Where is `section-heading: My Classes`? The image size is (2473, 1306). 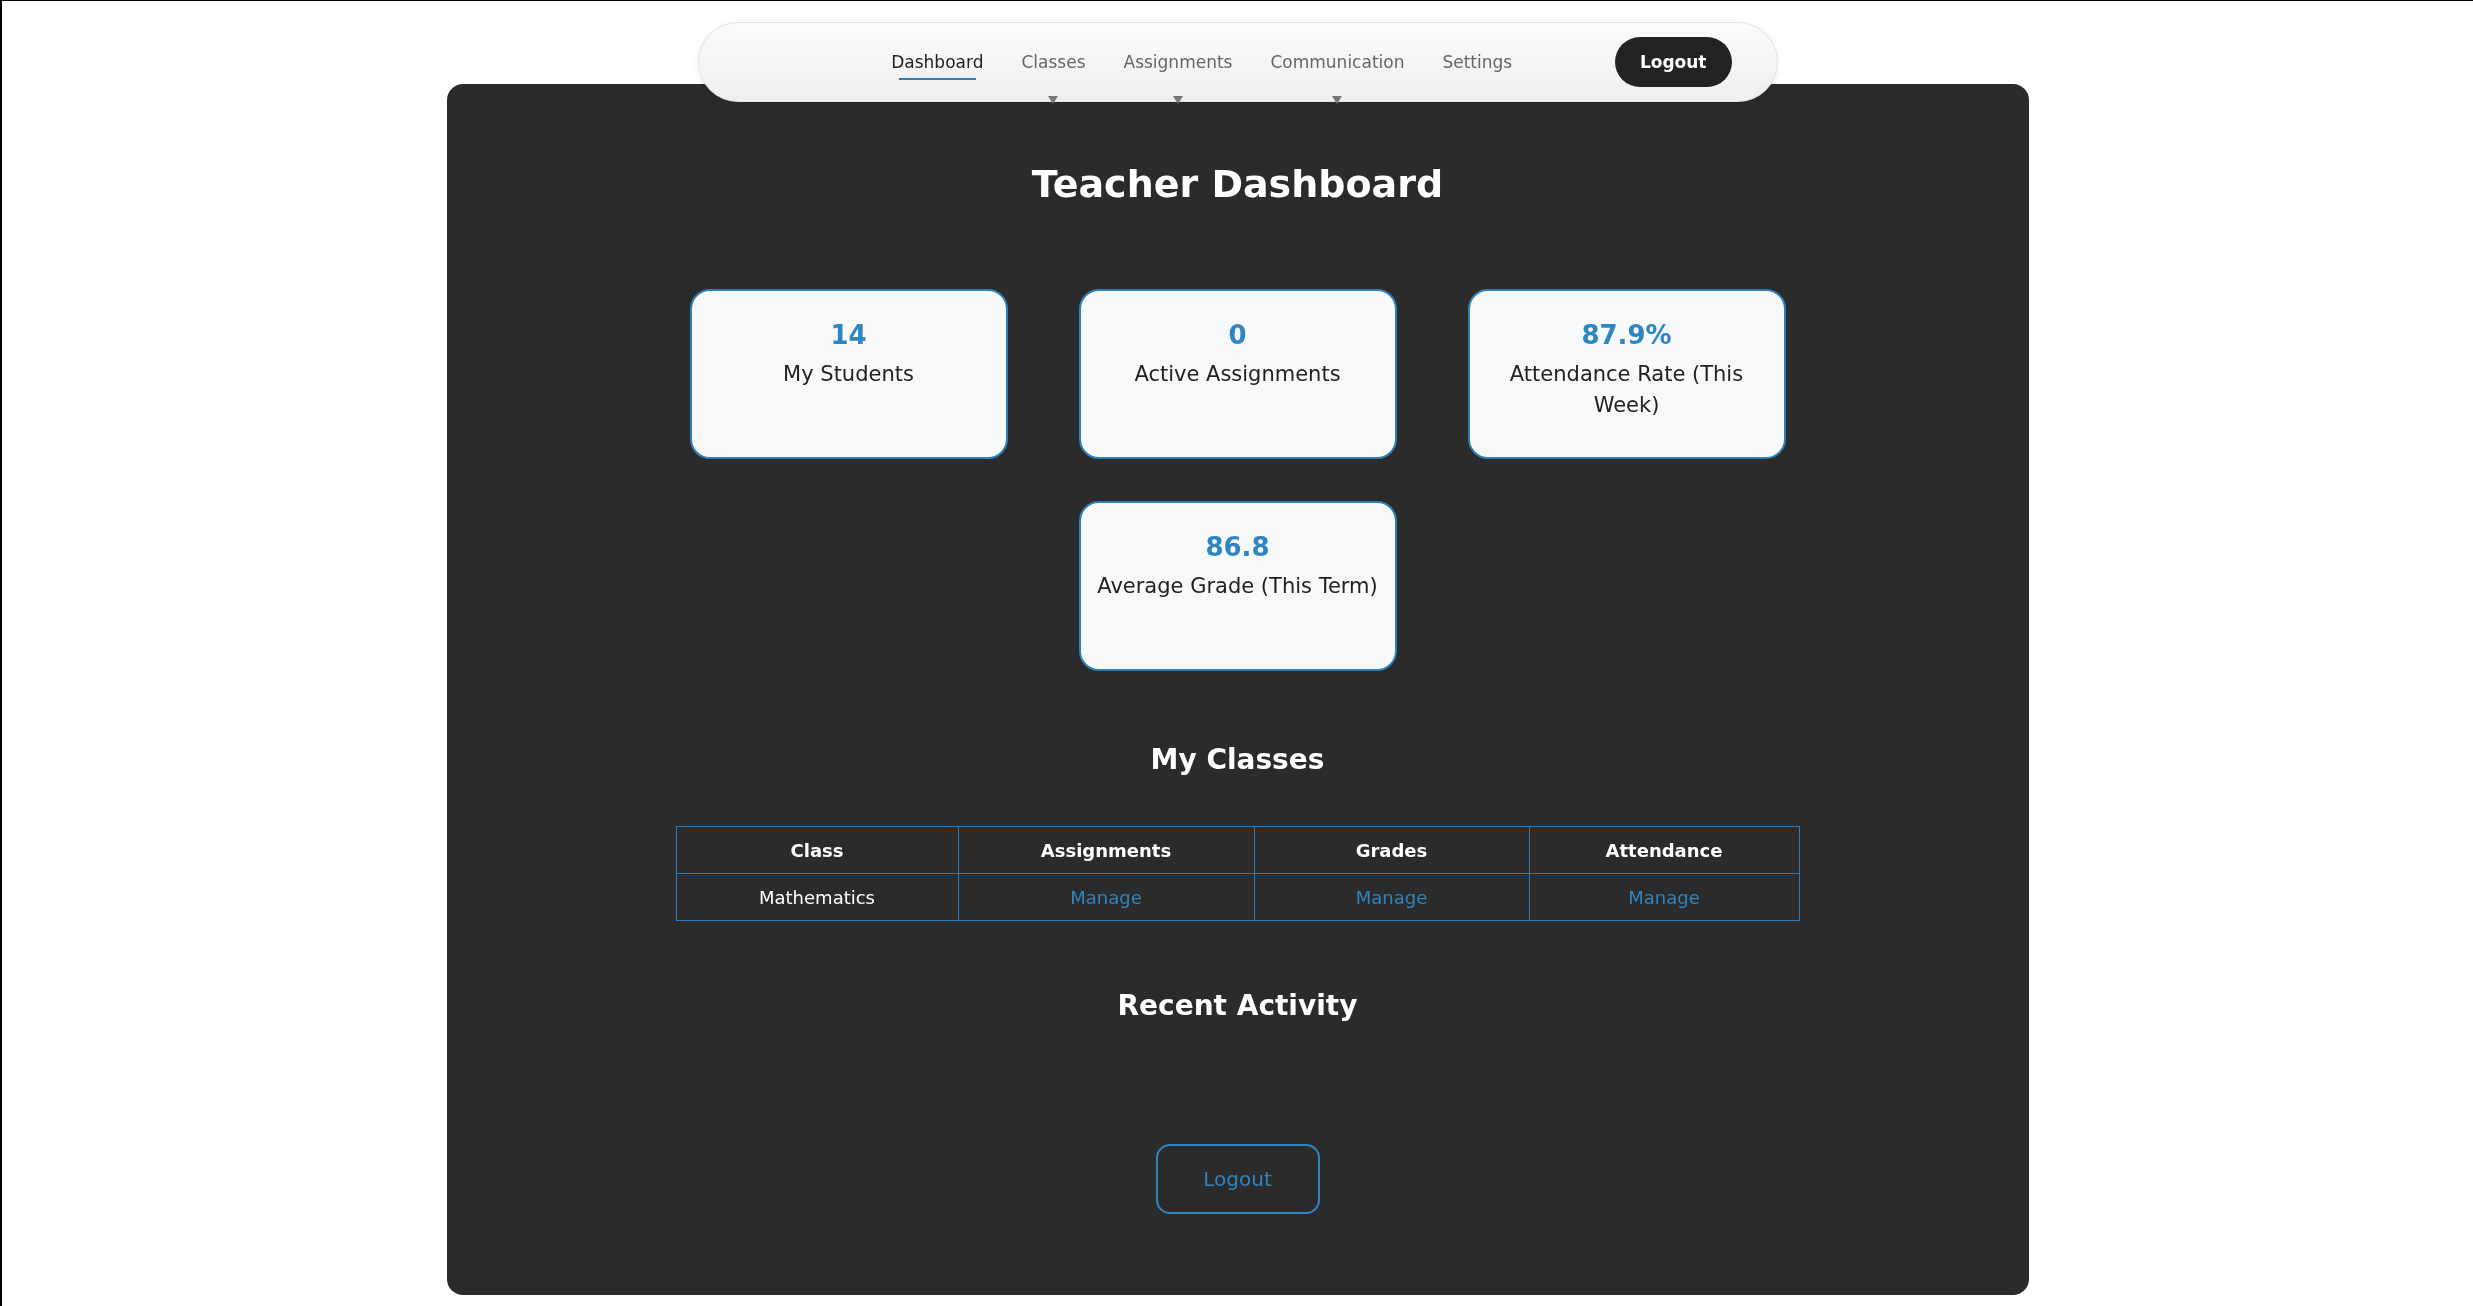
section-heading: My Classes is located at coordinates (1237, 759).